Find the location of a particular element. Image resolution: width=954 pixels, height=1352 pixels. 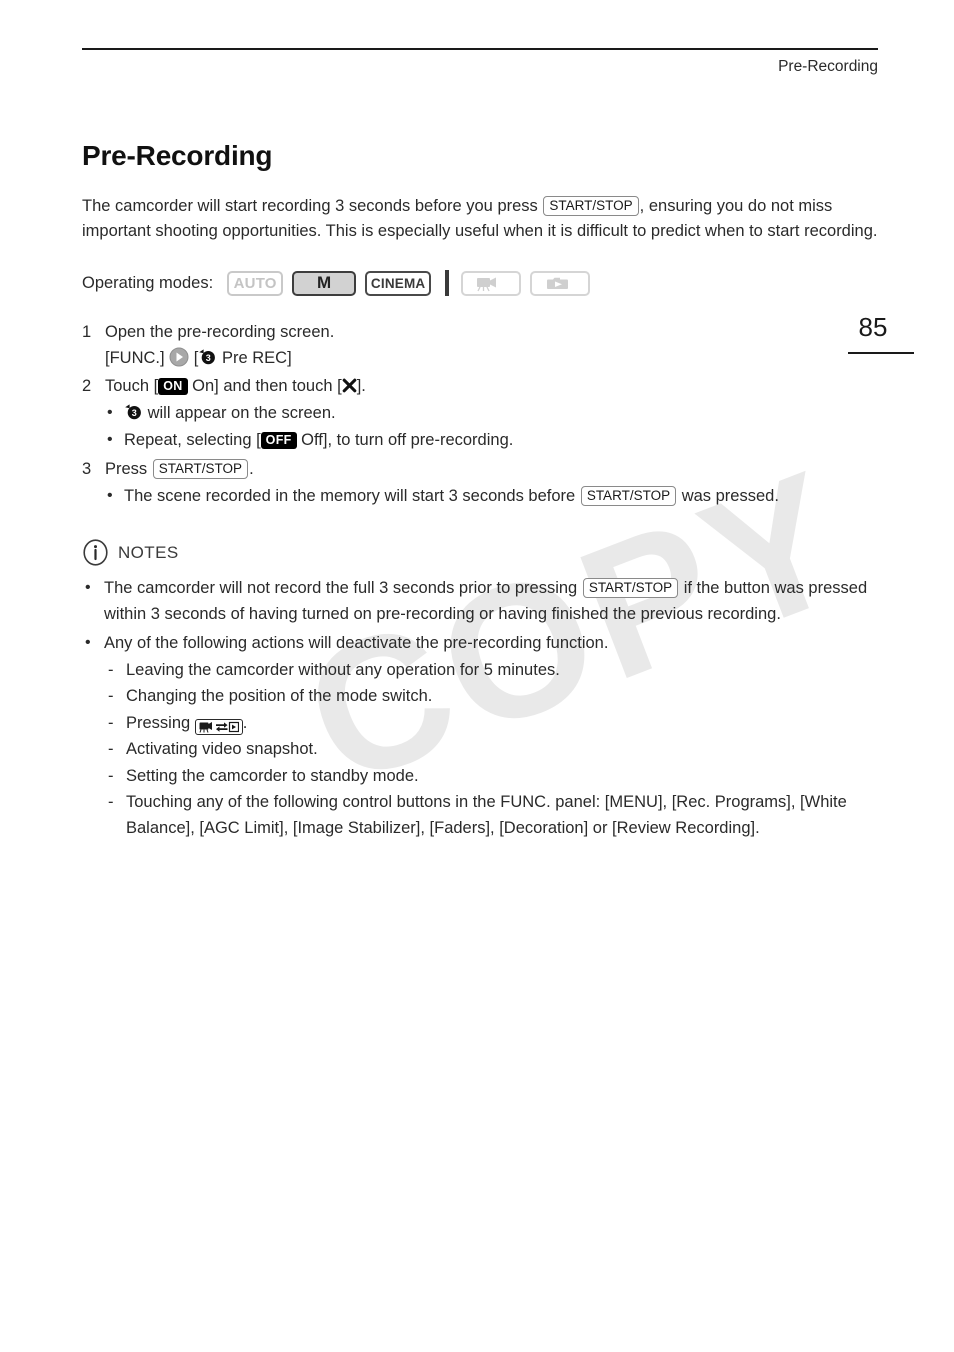

step-2-bullet-2-text-before: Repeat, selecting [ is located at coordinates (192, 440).